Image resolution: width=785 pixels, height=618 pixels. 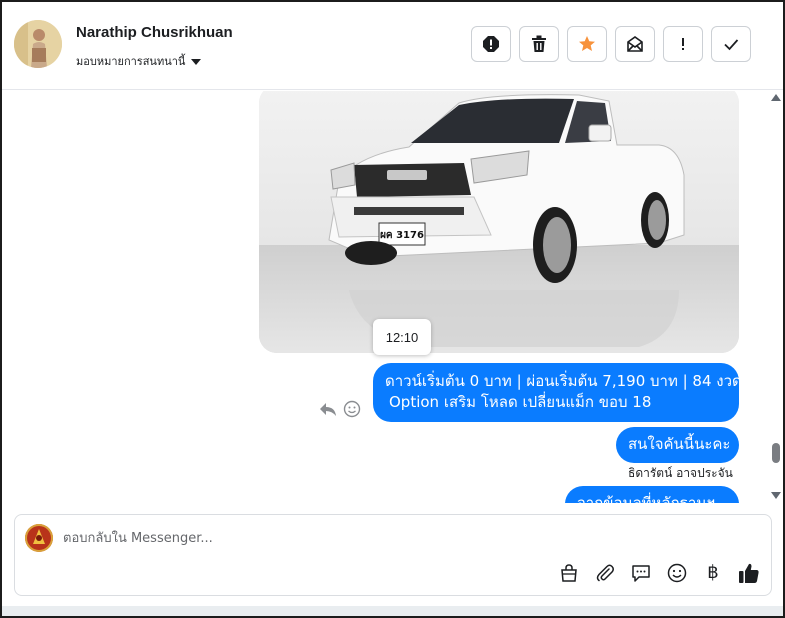 I want to click on reply-button, so click(x=328, y=409).